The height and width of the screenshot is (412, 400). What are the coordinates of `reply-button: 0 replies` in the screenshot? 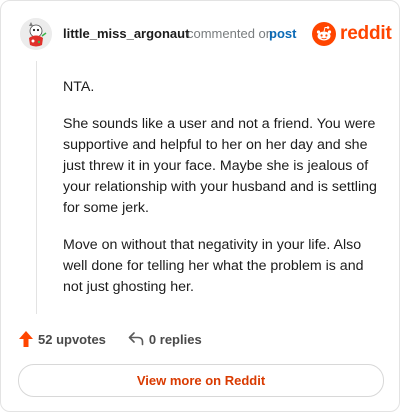 It's located at (165, 339).